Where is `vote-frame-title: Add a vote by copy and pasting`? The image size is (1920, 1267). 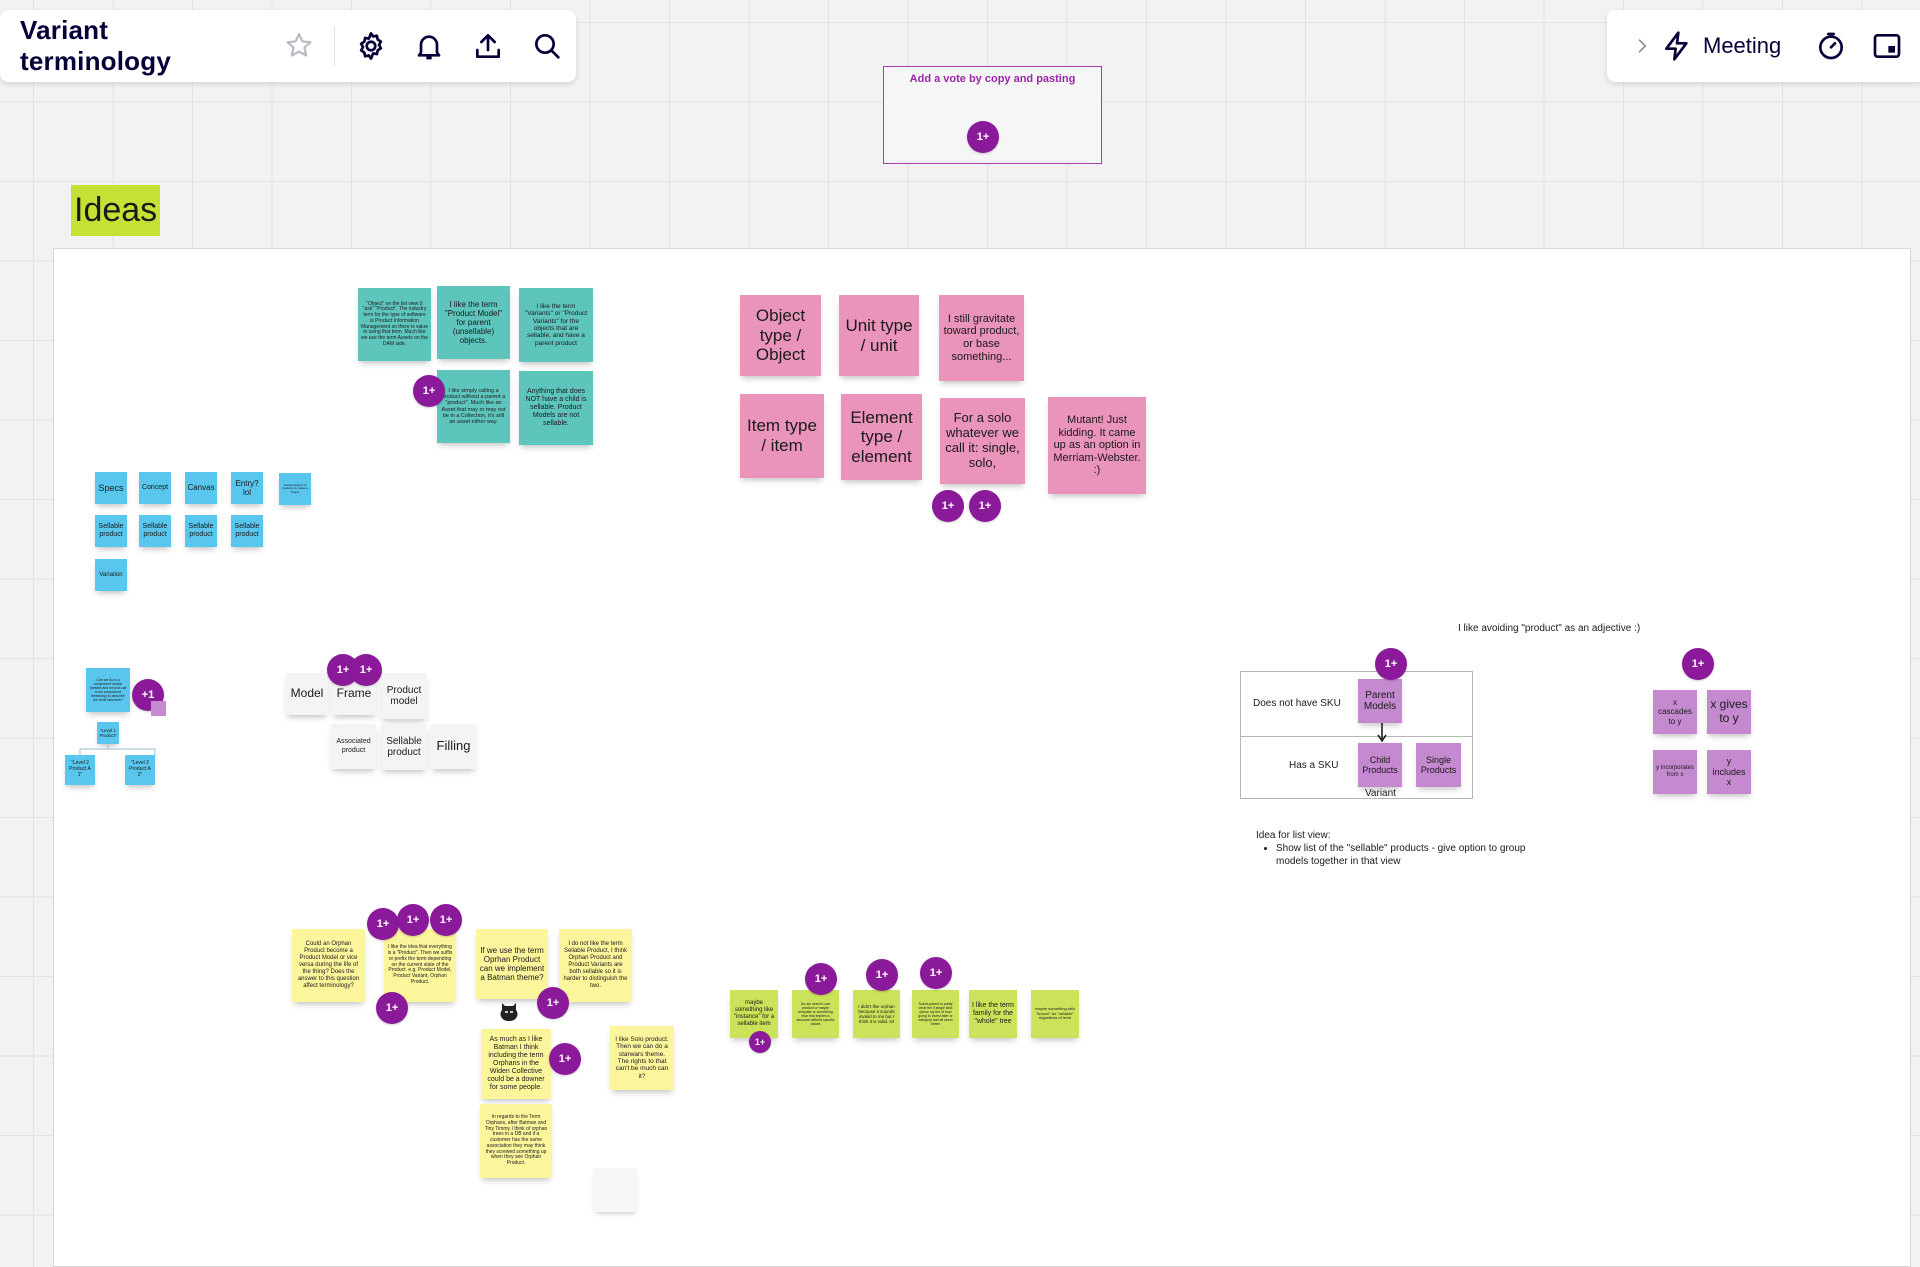 vote-frame-title: Add a vote by copy and pasting is located at coordinates (992, 79).